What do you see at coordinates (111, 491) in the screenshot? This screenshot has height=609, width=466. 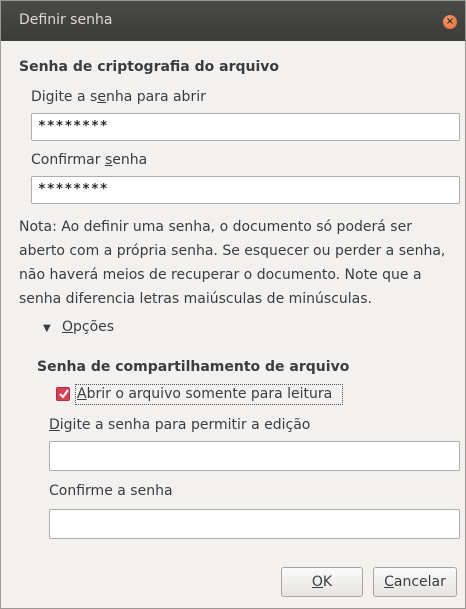 I see `confirm-edit-password-label: Confirme a senha` at bounding box center [111, 491].